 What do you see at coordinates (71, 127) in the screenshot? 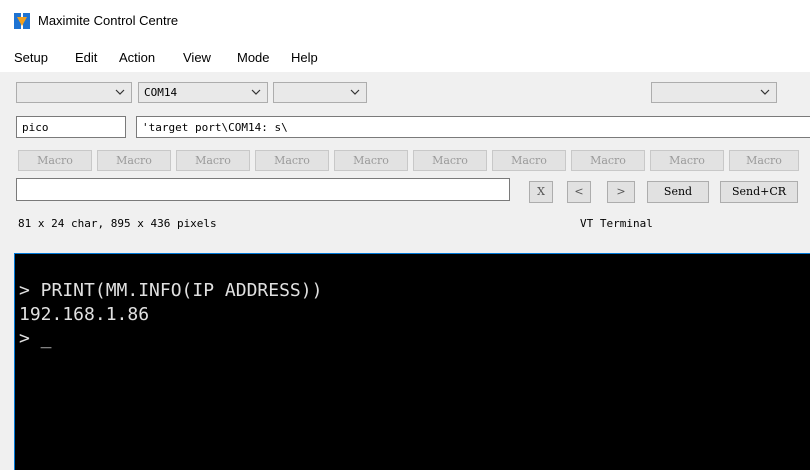
I see `target-name-field: pico` at bounding box center [71, 127].